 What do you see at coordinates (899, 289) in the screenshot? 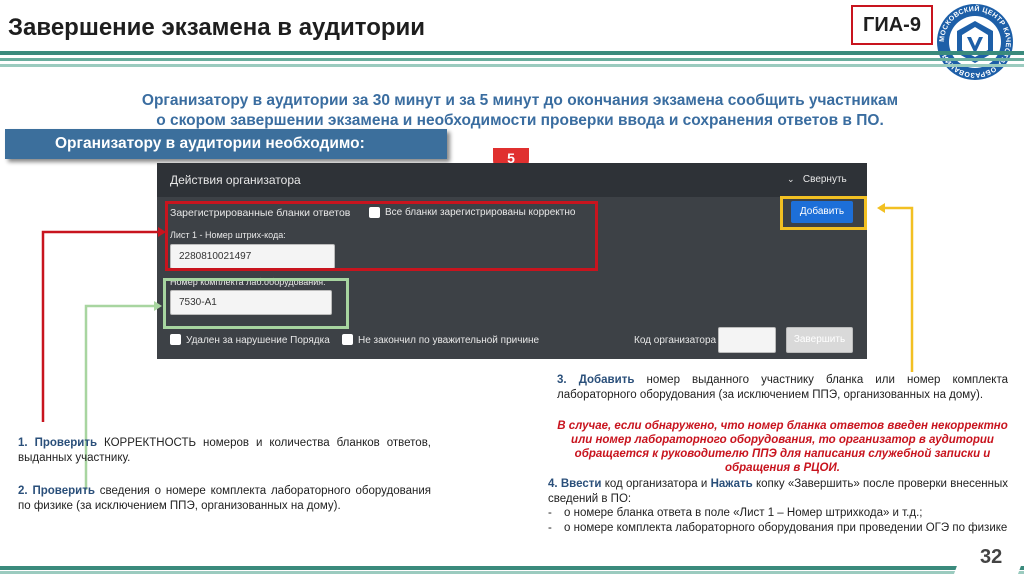
I see `yellow-connector` at bounding box center [899, 289].